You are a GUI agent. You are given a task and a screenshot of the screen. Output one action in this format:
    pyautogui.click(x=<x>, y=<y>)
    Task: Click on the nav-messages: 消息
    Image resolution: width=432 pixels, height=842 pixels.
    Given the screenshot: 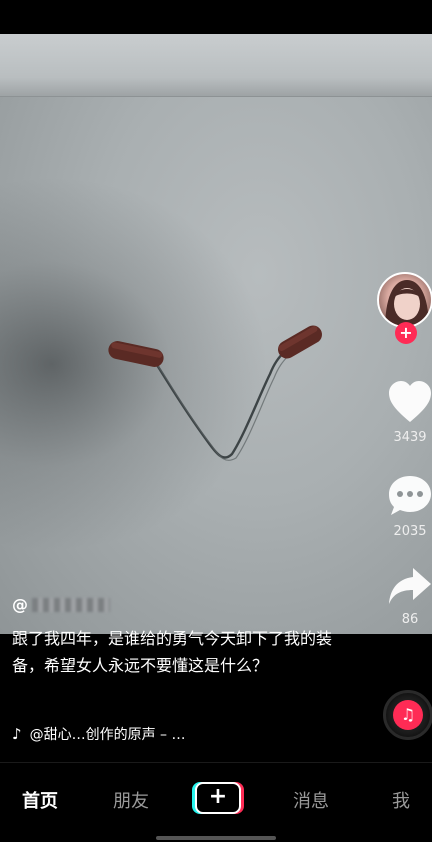 What is the action you would take?
    pyautogui.click(x=311, y=800)
    